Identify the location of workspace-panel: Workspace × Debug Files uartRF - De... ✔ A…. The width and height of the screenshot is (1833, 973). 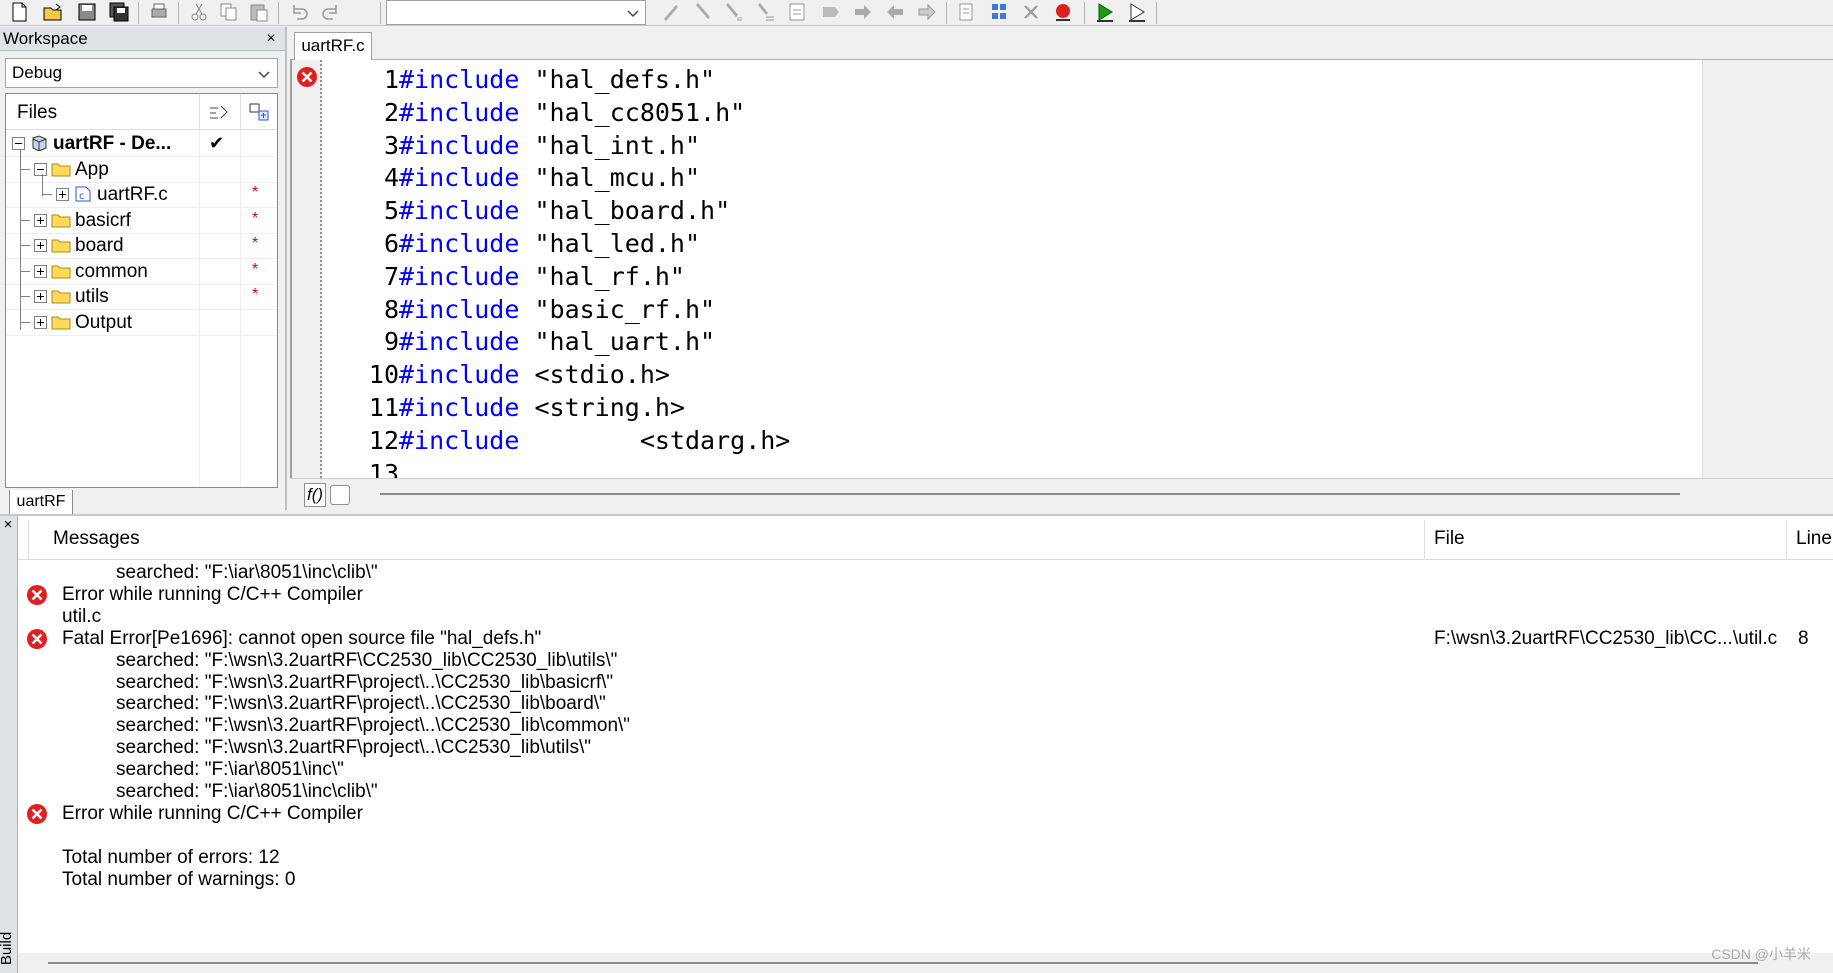
(143, 271).